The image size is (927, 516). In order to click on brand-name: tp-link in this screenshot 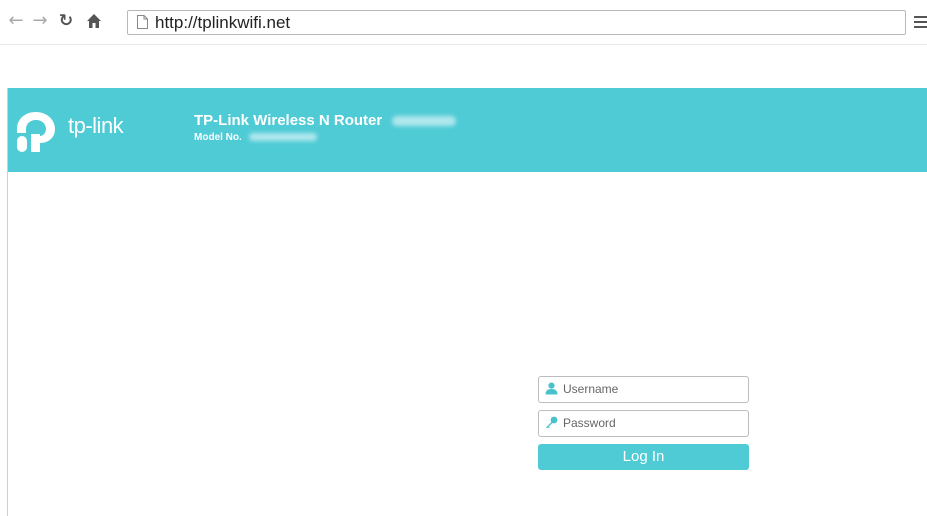, I will do `click(96, 125)`.